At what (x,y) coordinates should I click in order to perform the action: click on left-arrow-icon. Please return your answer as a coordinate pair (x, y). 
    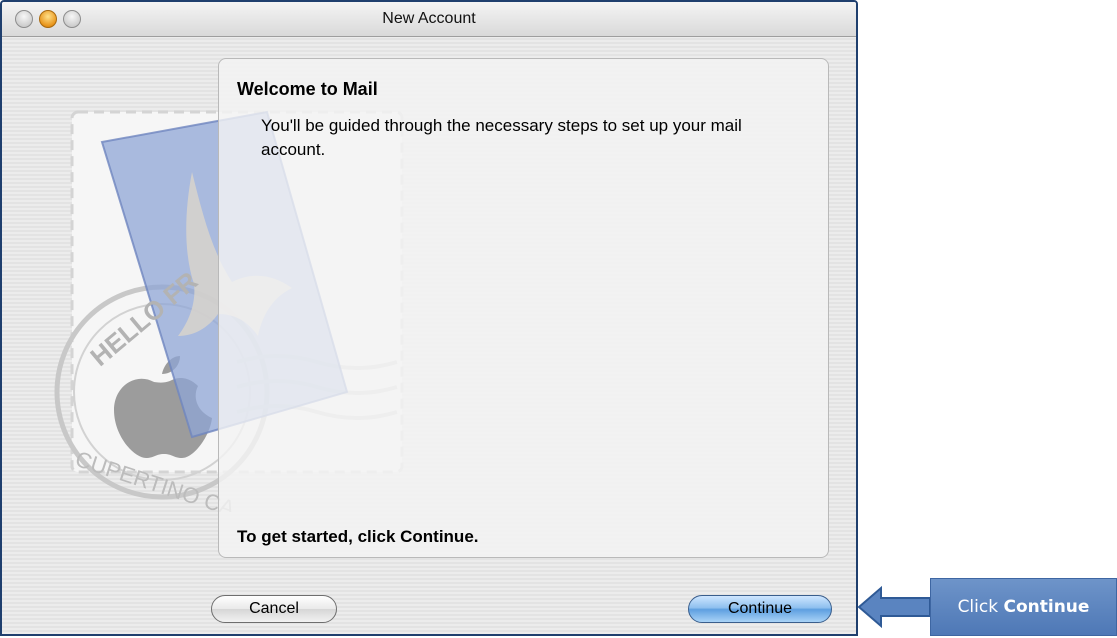
    Looking at the image, I should click on (894, 607).